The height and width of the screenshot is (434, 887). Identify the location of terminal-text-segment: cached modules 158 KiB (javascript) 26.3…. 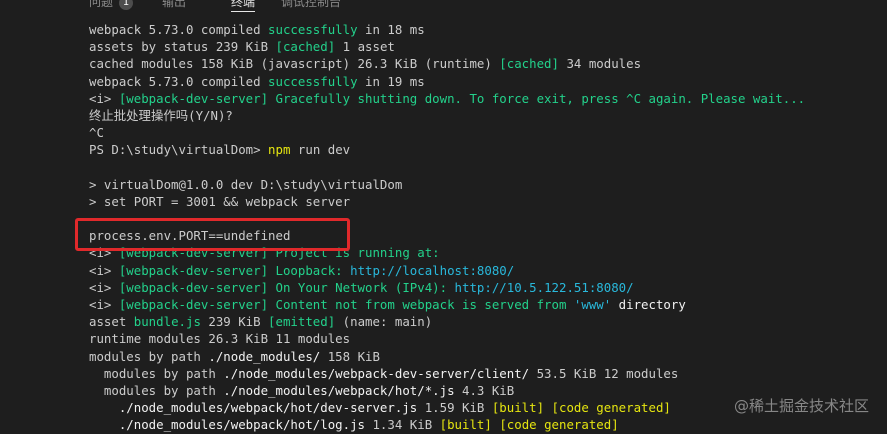
(294, 64).